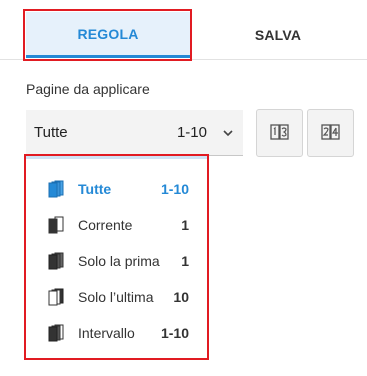 This screenshot has width=367, height=376. Describe the element at coordinates (108, 35) in the screenshot. I see `tab-regola: REGOLA` at that location.